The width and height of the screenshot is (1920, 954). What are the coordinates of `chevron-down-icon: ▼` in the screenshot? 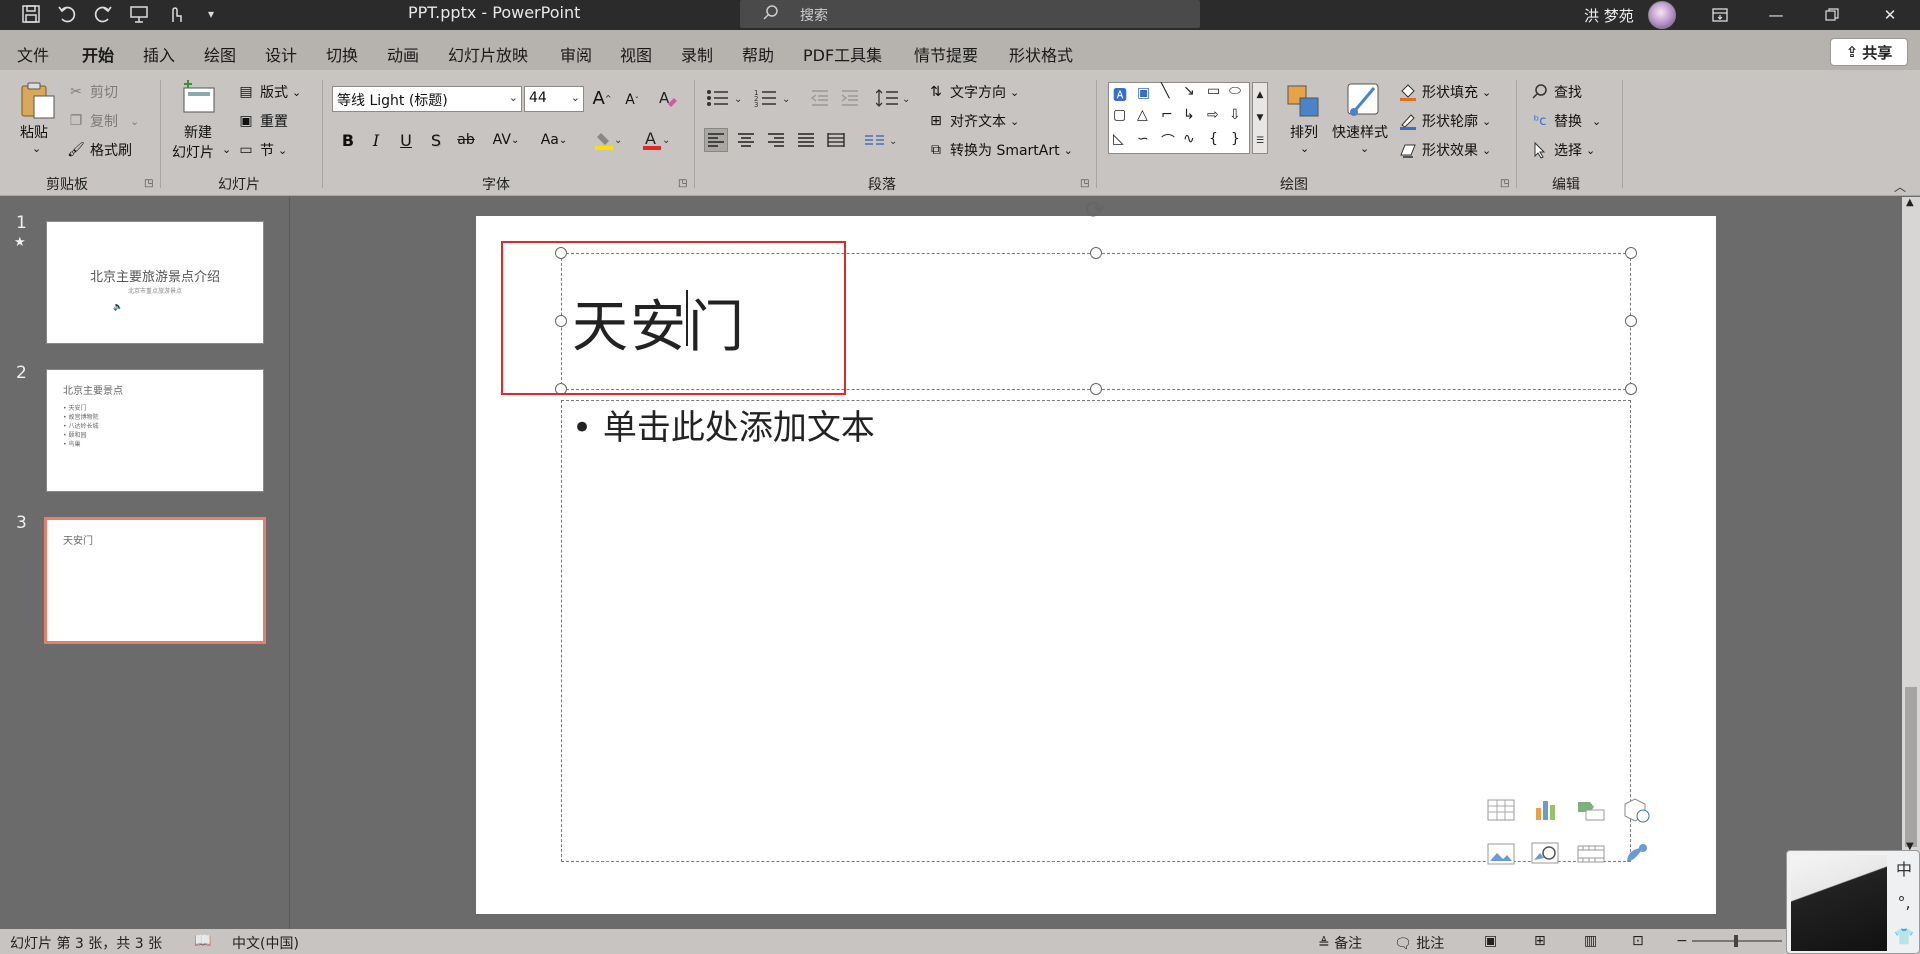 It's located at (1260, 118).